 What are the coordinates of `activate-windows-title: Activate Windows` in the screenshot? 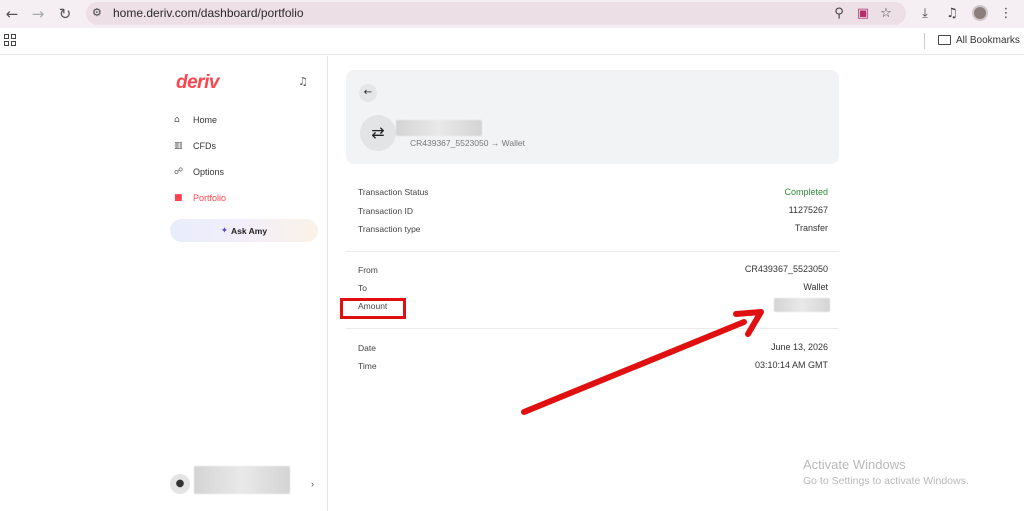 It's located at (854, 464).